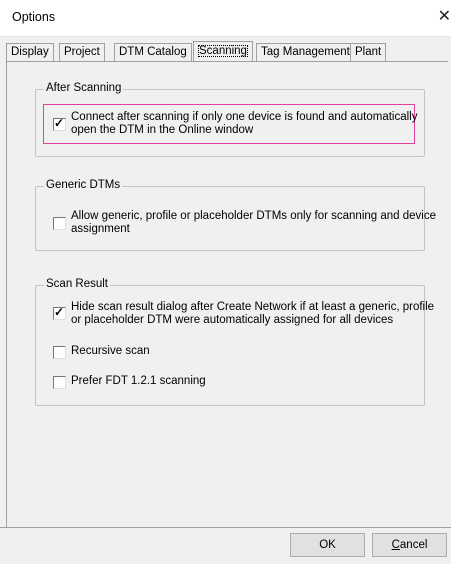  Describe the element at coordinates (30, 52) in the screenshot. I see `tab-display: Display` at that location.